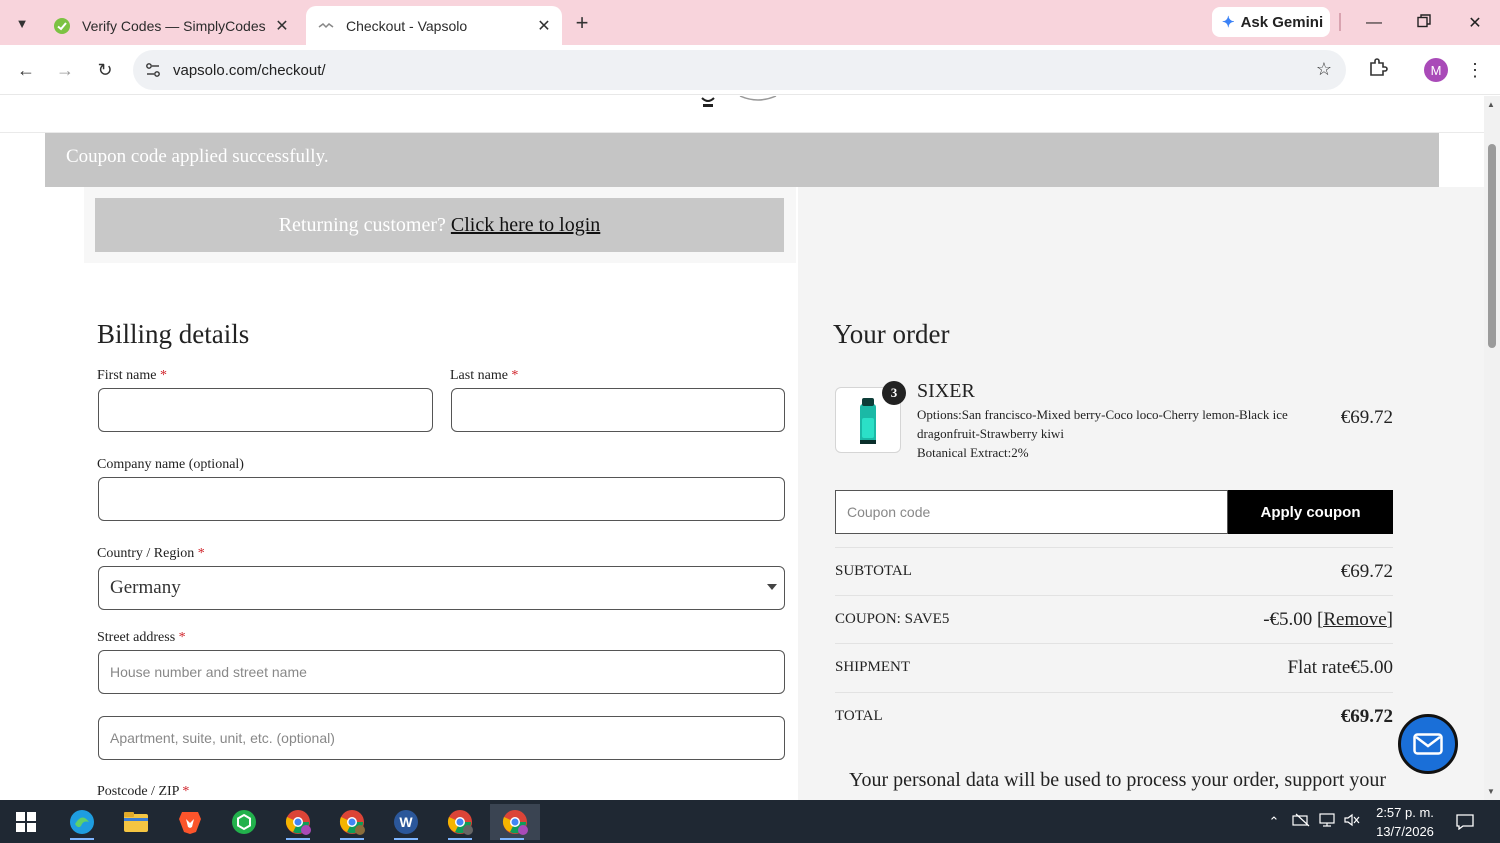 This screenshot has height=843, width=1500. What do you see at coordinates (441, 499) in the screenshot?
I see `company-field` at bounding box center [441, 499].